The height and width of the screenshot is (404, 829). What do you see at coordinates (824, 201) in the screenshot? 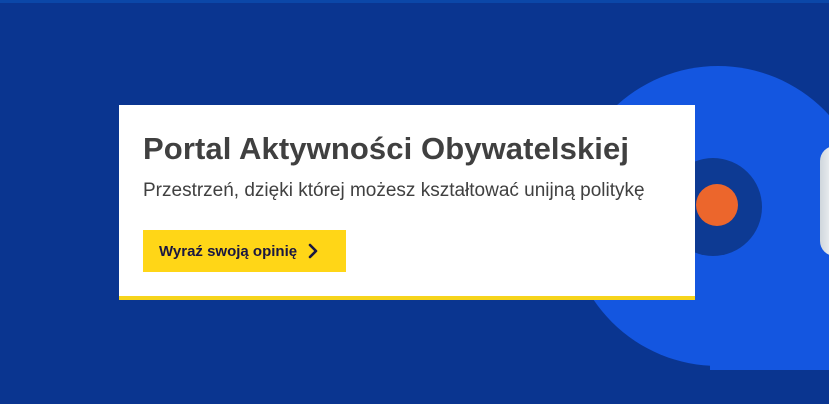
I see `hero-image-edge` at bounding box center [824, 201].